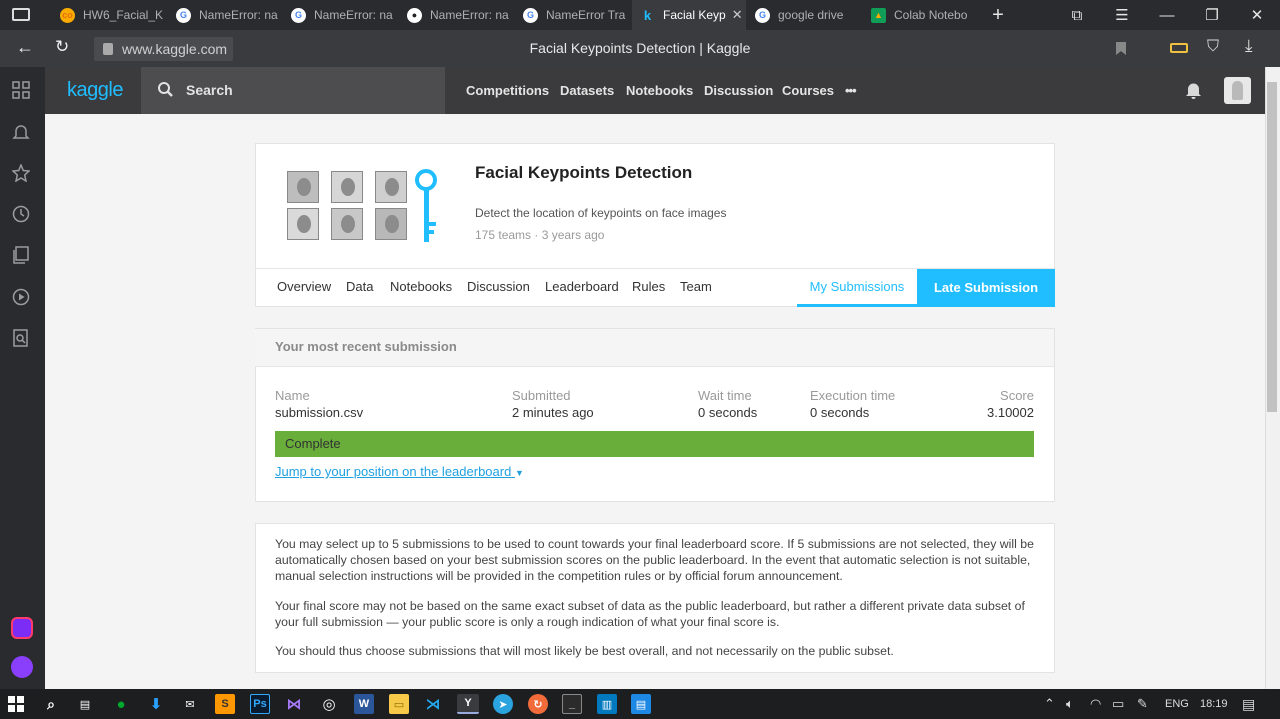  Describe the element at coordinates (190, 704) in the screenshot. I see `mail-icon: ✉` at that location.